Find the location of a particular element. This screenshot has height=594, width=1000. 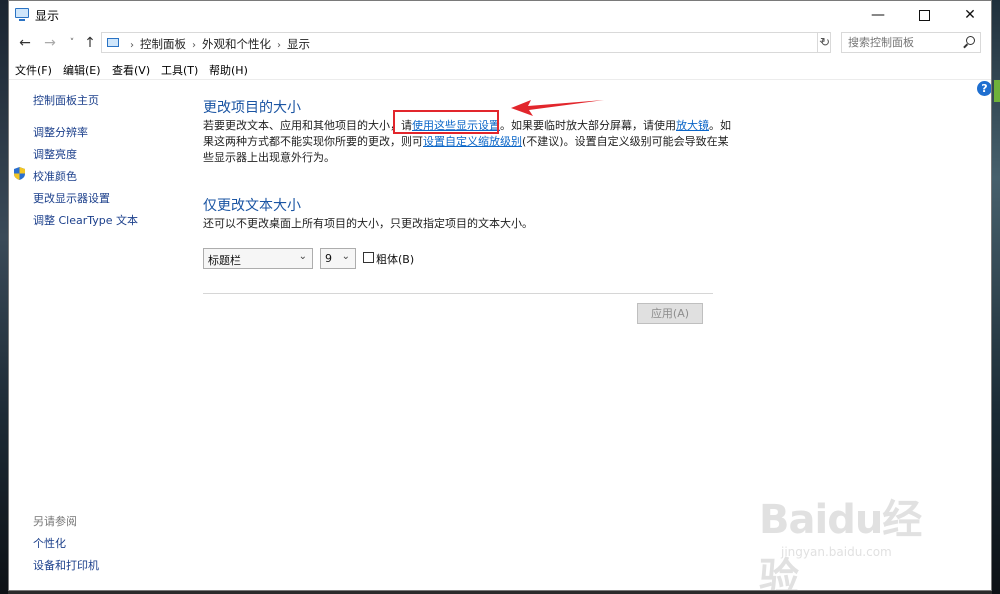

desktop-edge-left is located at coordinates (4, 297).